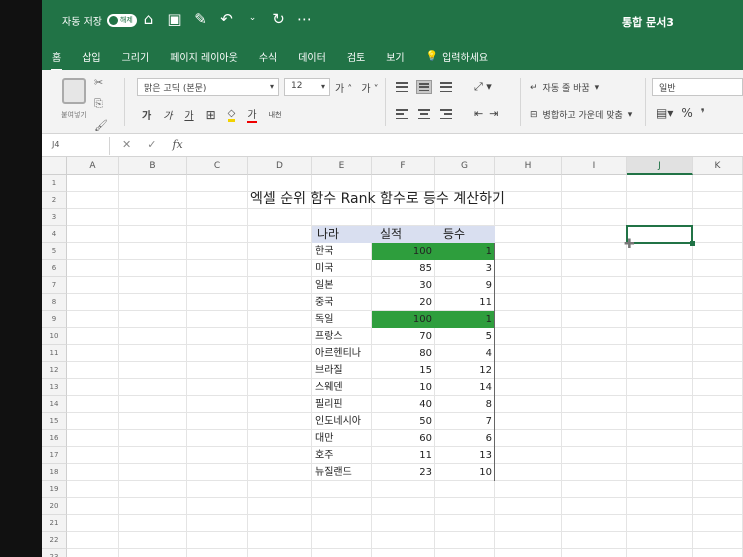 The width and height of the screenshot is (743, 557). What do you see at coordinates (278, 19) in the screenshot?
I see `redo-icon: ↻` at bounding box center [278, 19].